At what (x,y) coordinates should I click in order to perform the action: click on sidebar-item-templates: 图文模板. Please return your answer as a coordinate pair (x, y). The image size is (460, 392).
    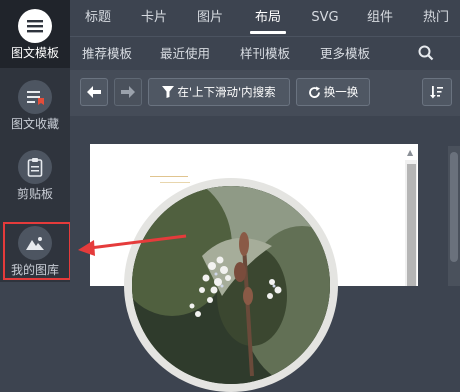
    Looking at the image, I should click on (35, 34).